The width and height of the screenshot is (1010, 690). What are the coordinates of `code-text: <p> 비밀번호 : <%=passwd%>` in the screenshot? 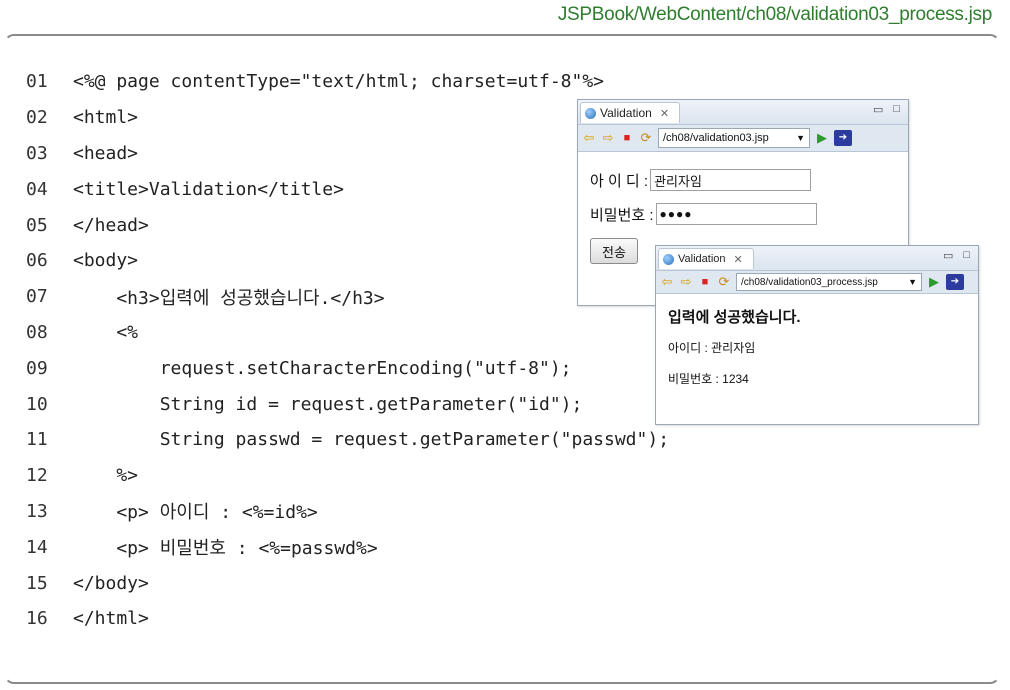 It's located at (225, 549).